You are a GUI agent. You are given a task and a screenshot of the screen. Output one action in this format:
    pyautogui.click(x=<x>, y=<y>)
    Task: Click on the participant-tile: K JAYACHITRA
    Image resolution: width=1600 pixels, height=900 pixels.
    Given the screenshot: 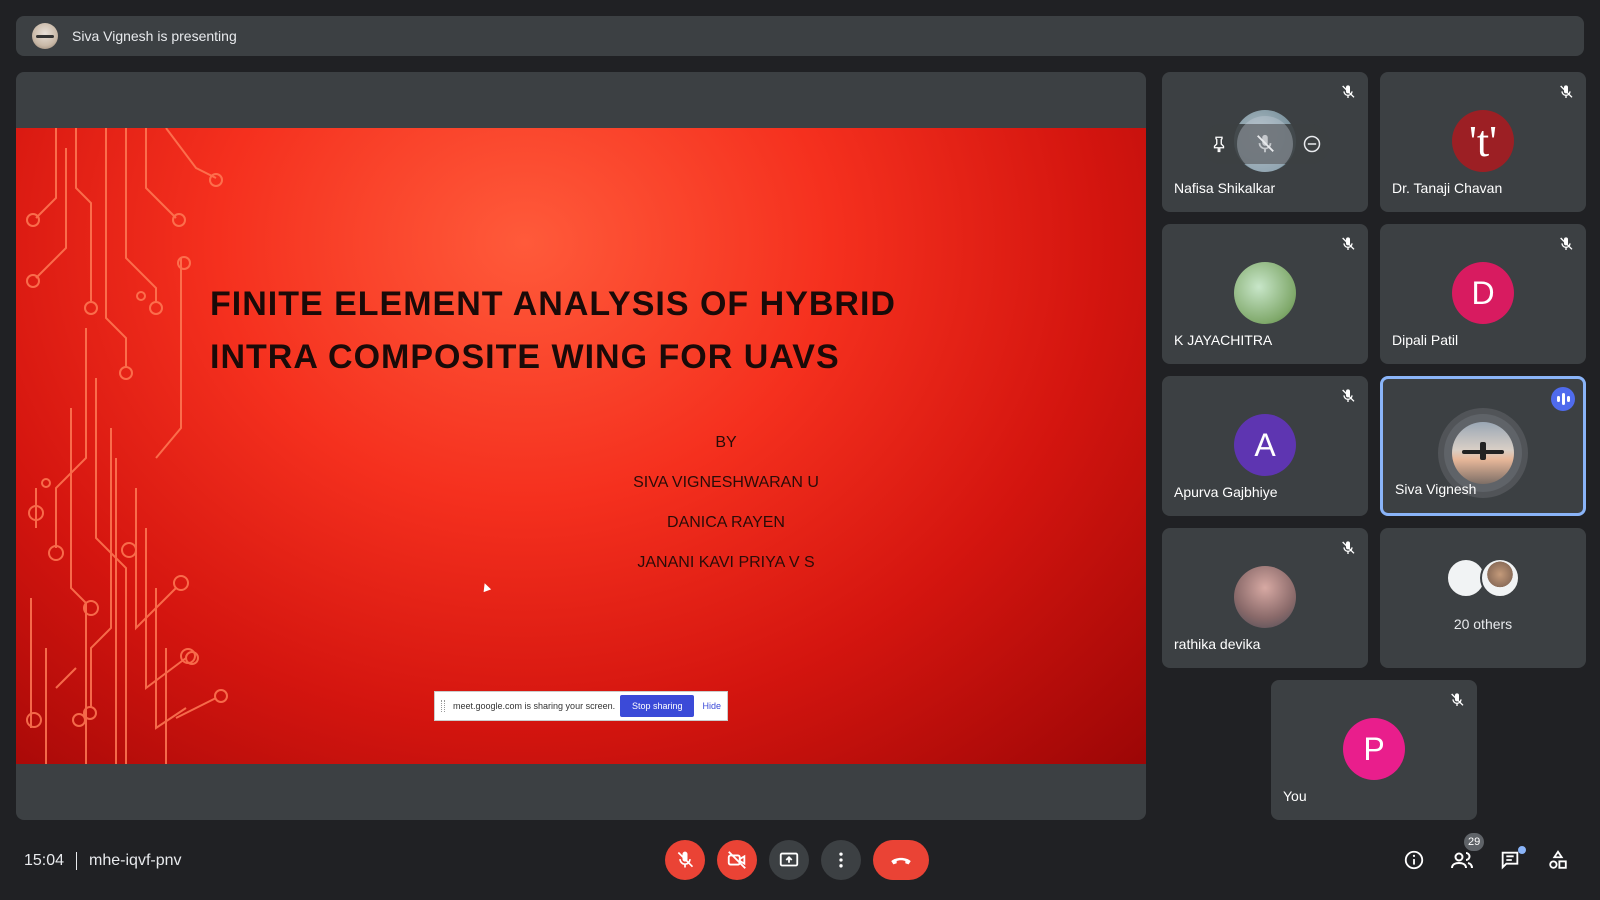 What is the action you would take?
    pyautogui.click(x=1265, y=294)
    